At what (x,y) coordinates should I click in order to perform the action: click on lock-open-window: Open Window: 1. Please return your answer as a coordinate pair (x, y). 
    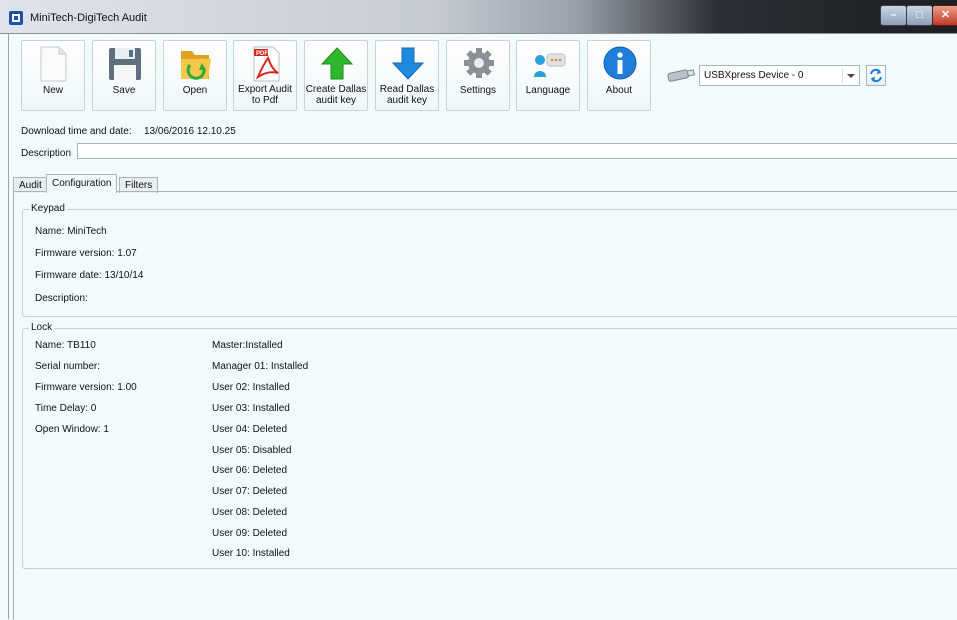
    Looking at the image, I should click on (72, 429).